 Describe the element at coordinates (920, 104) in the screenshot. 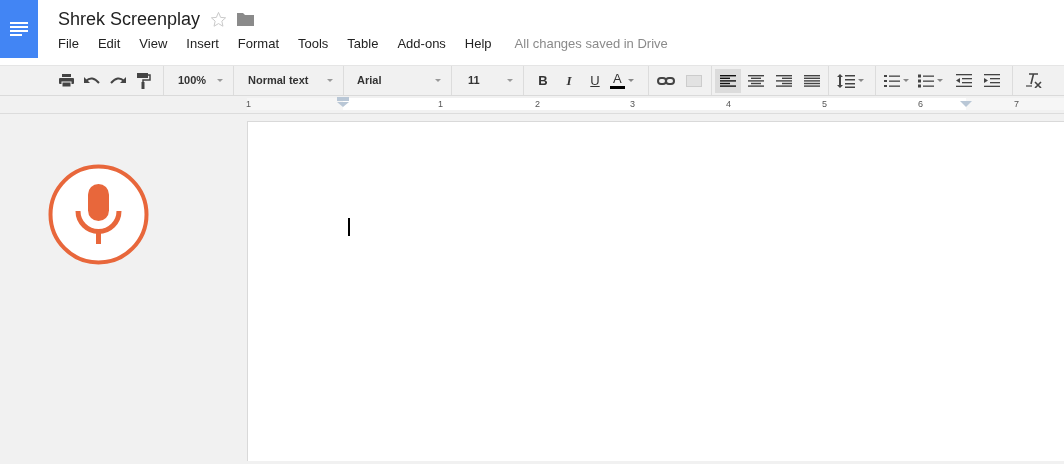

I see `ruler-number: 6` at that location.